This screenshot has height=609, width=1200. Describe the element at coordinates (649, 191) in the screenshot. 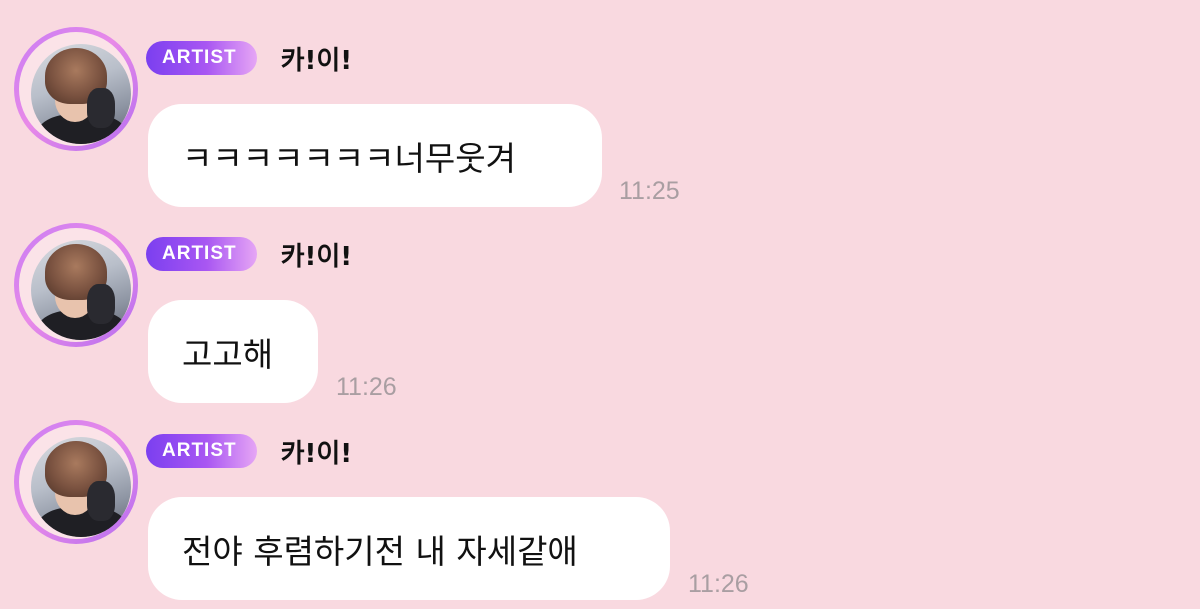

I see `message-time: 11:25` at that location.